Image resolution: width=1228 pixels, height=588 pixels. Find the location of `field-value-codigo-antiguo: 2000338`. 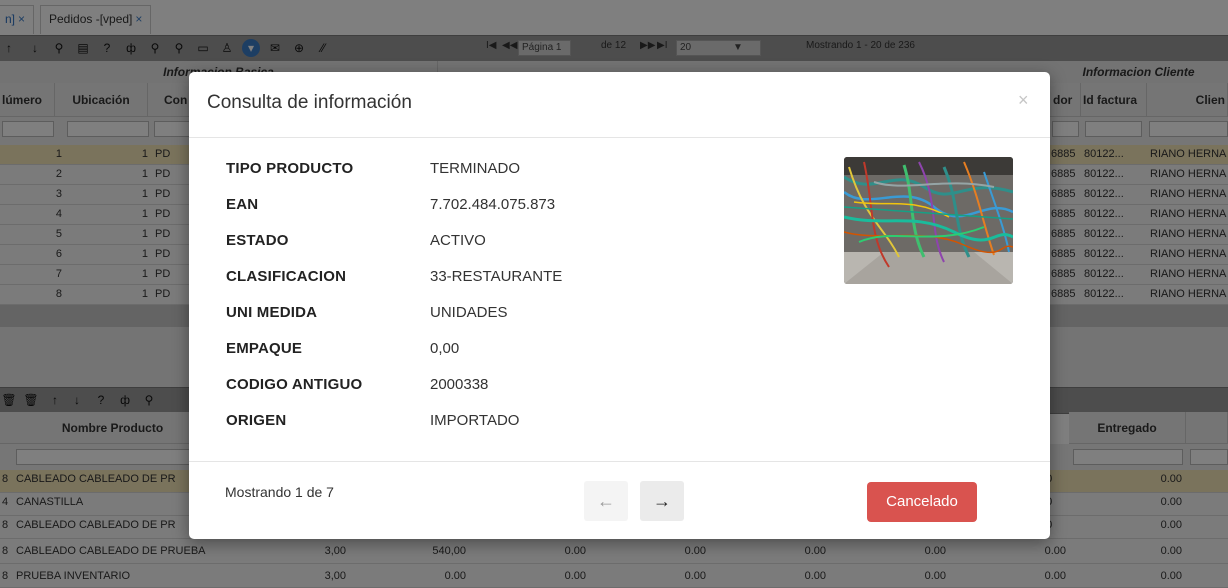

field-value-codigo-antiguo: 2000338 is located at coordinates (459, 384).